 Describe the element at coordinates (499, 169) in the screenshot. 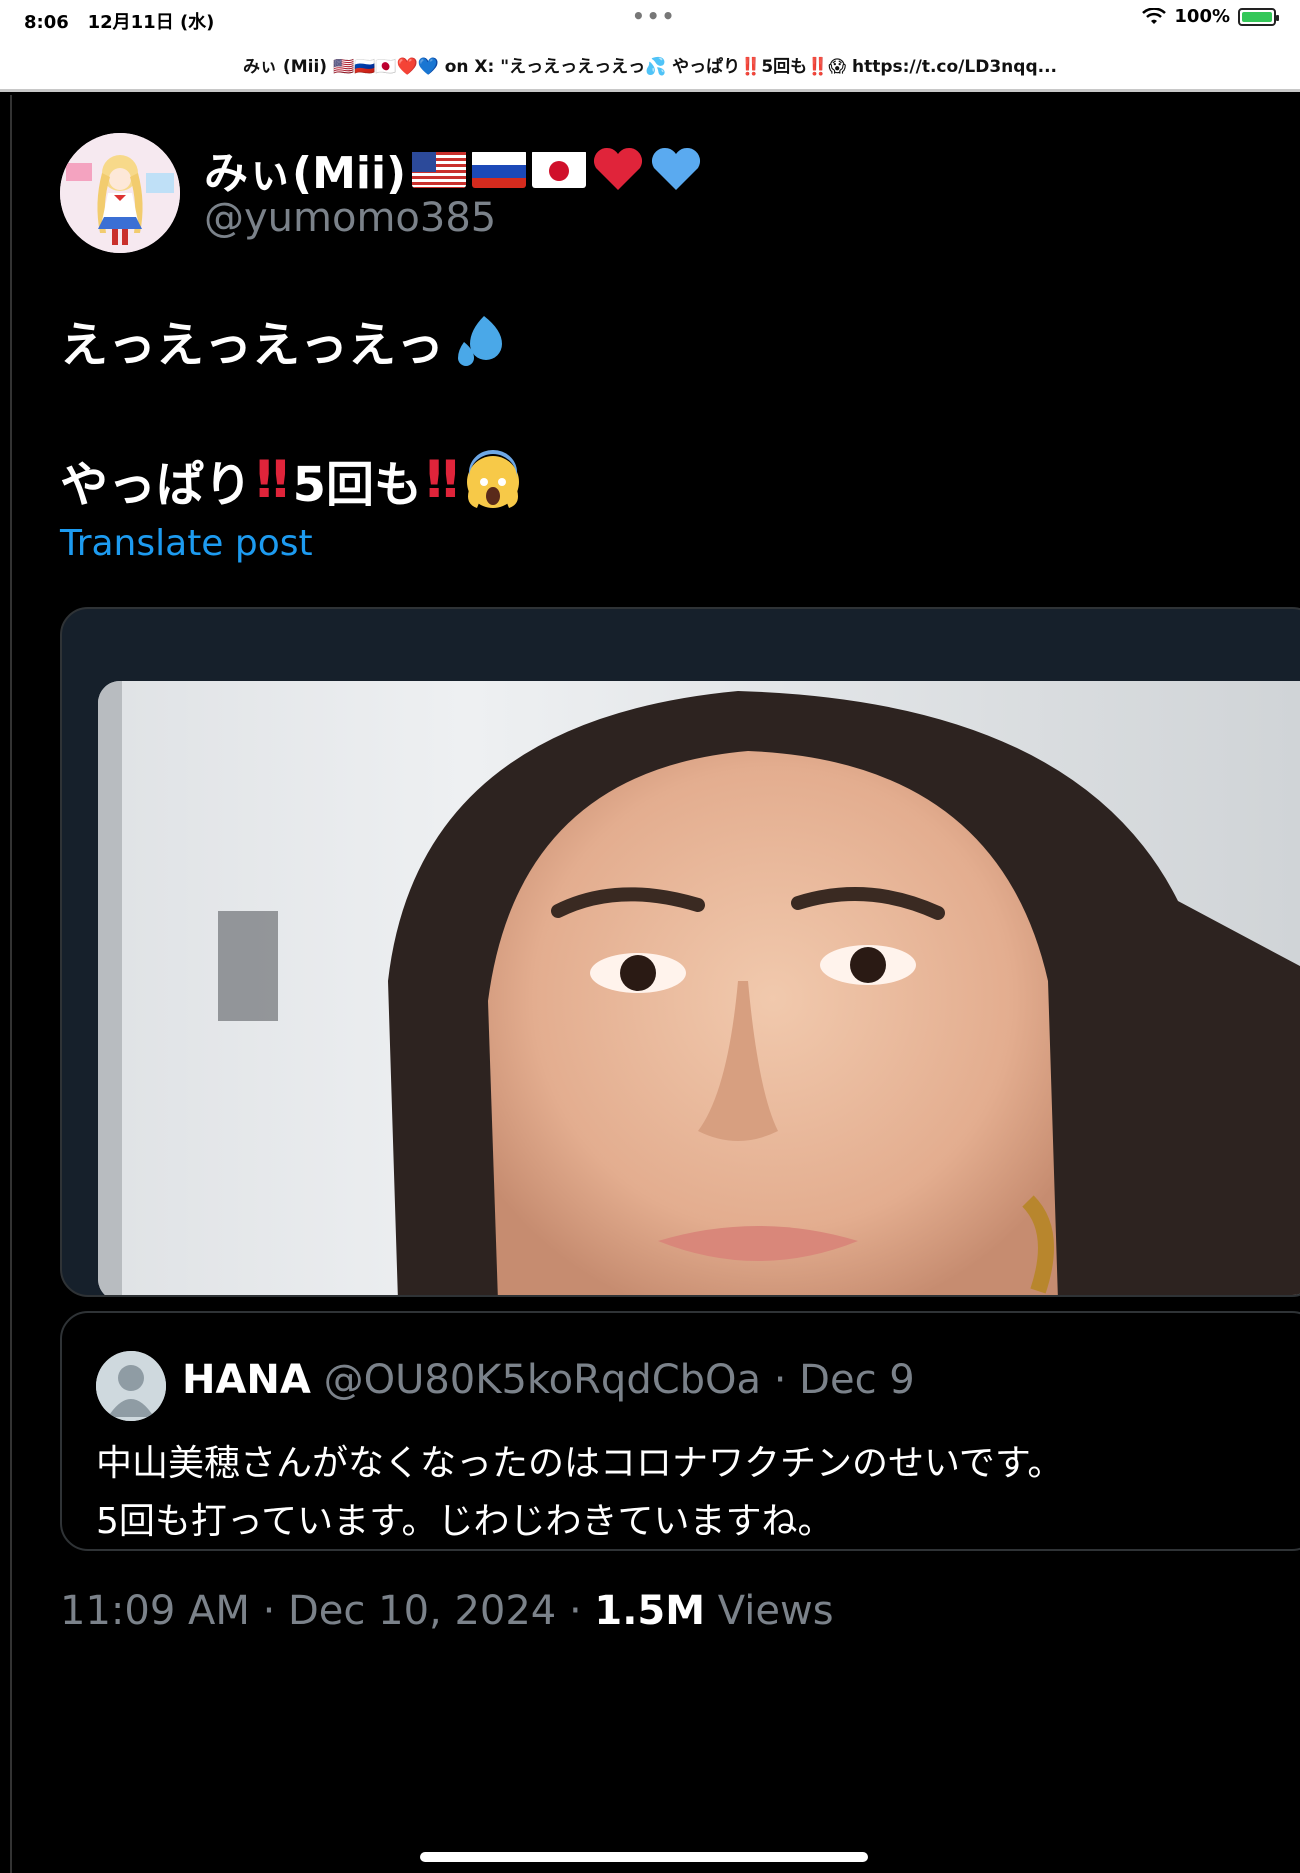

I see `russia-flag-icon` at that location.